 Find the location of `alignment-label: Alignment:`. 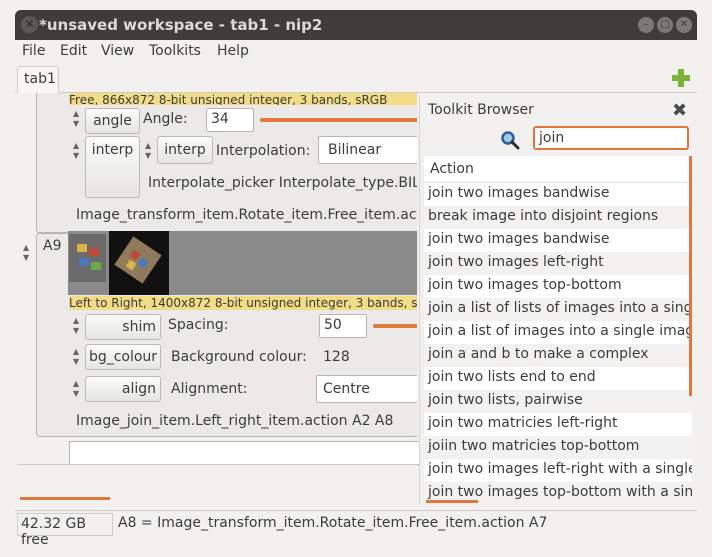

alignment-label: Alignment: is located at coordinates (209, 389).